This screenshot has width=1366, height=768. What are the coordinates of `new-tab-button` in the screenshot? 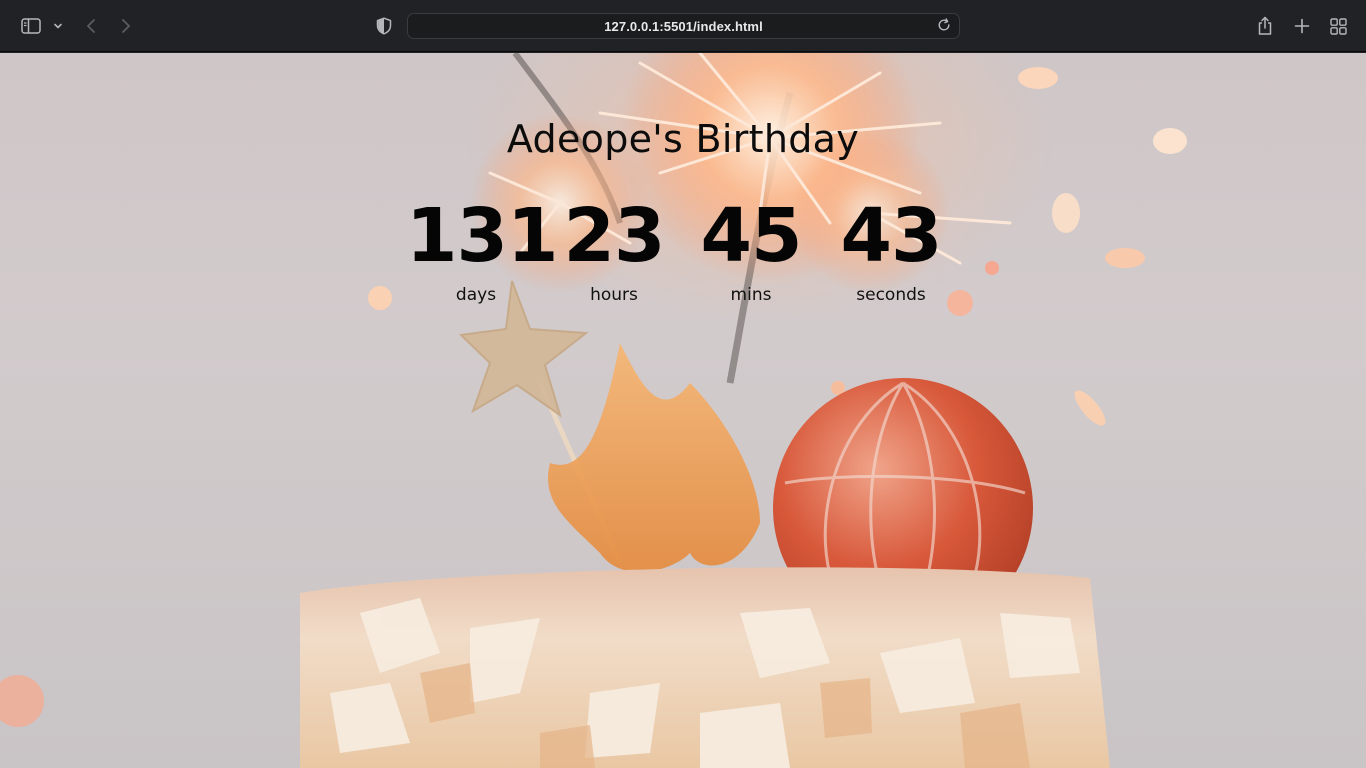 It's located at (1302, 26).